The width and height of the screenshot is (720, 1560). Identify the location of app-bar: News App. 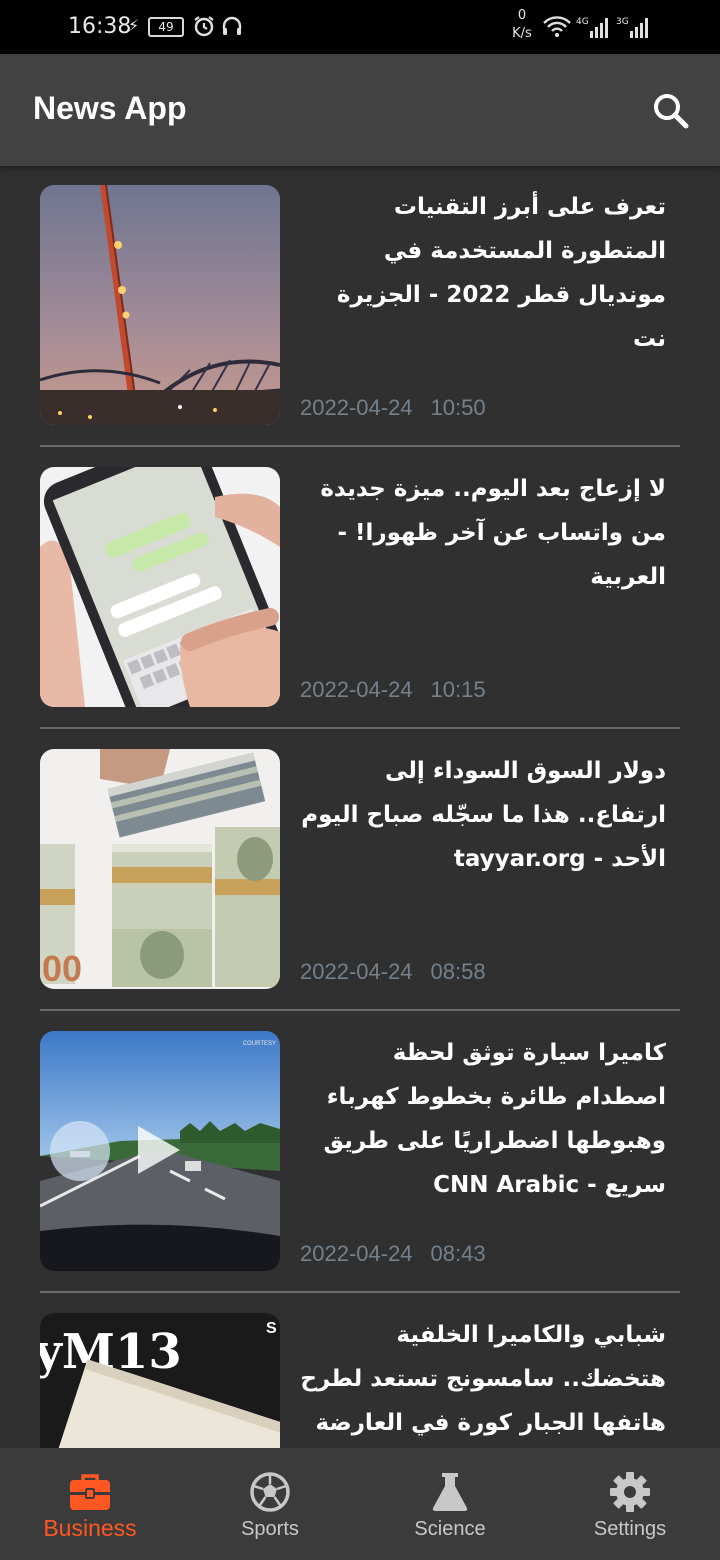
(360, 110).